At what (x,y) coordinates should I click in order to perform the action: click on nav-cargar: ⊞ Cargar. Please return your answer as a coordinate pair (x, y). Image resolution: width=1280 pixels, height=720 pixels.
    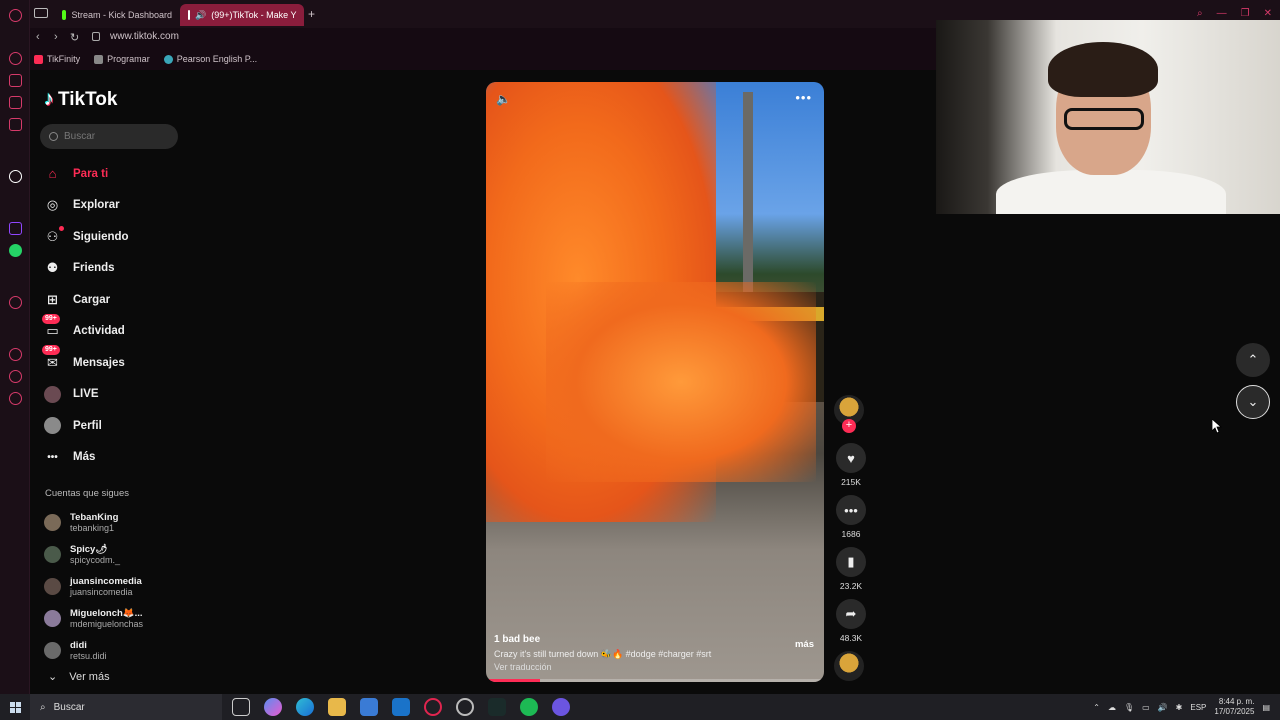
    Looking at the image, I should click on (114, 300).